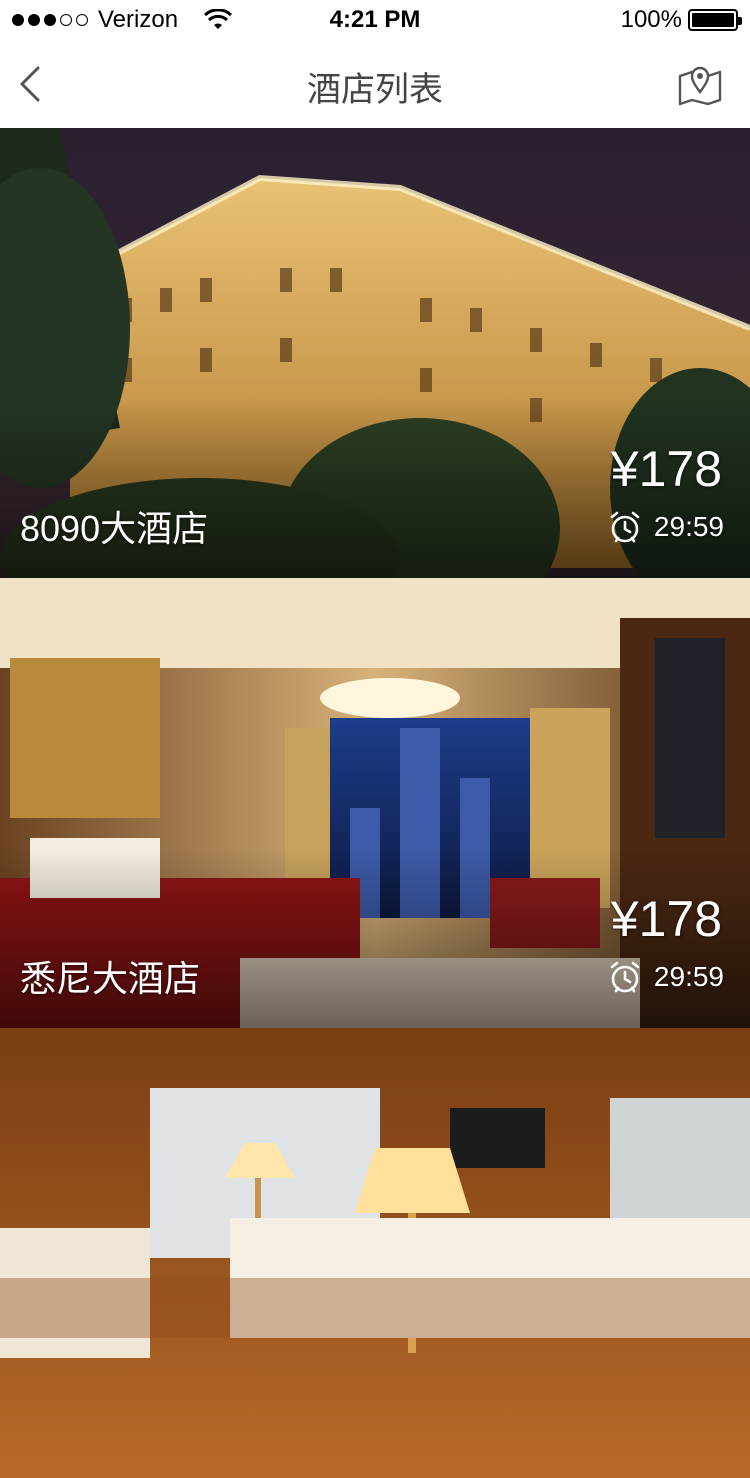 This screenshot has height=1478, width=750. Describe the element at coordinates (375, 20) in the screenshot. I see `status-bar: Verizon 4:21 PM 100%` at that location.